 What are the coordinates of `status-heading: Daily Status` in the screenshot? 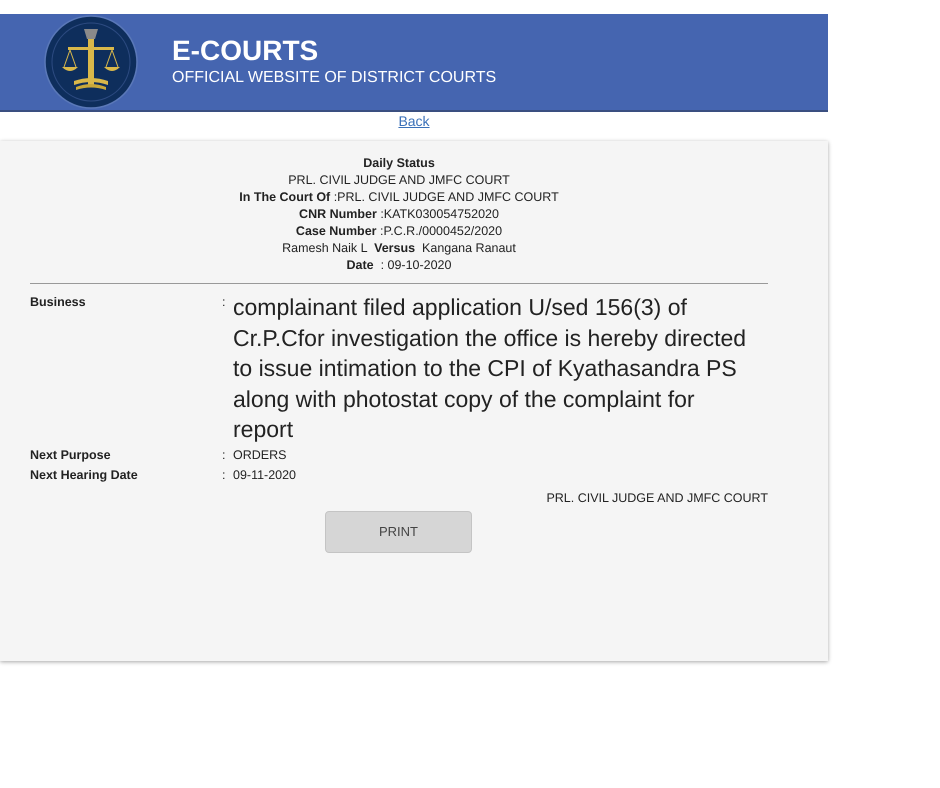 It's located at (399, 163).